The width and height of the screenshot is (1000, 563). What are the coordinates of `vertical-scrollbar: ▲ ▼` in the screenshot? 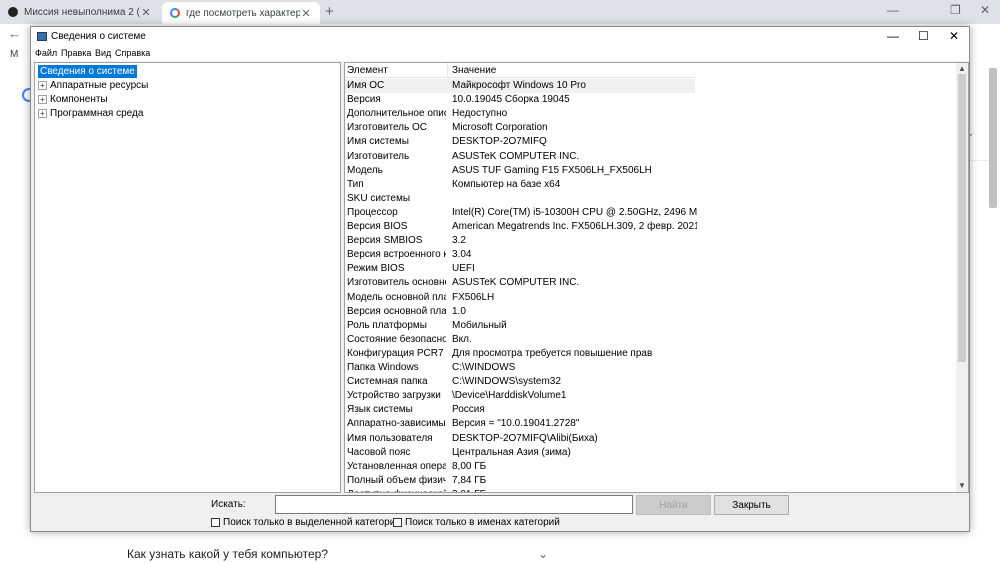 It's located at (962, 277).